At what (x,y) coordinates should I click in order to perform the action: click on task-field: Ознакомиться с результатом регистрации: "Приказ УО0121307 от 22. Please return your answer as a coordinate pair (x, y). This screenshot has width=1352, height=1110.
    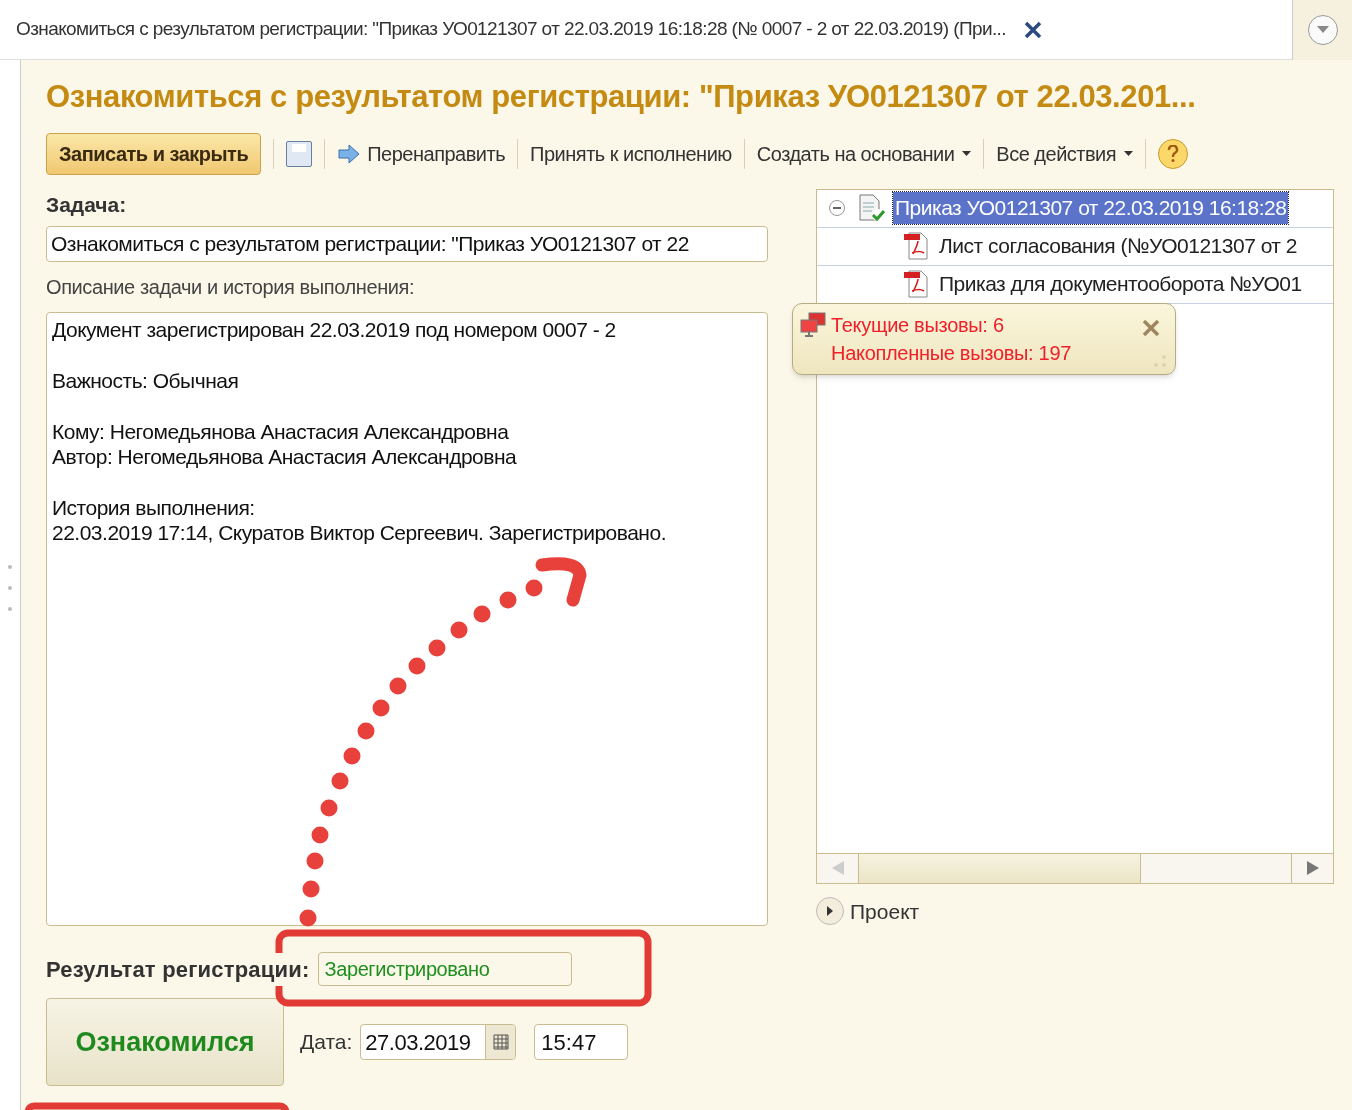
    Looking at the image, I should click on (407, 244).